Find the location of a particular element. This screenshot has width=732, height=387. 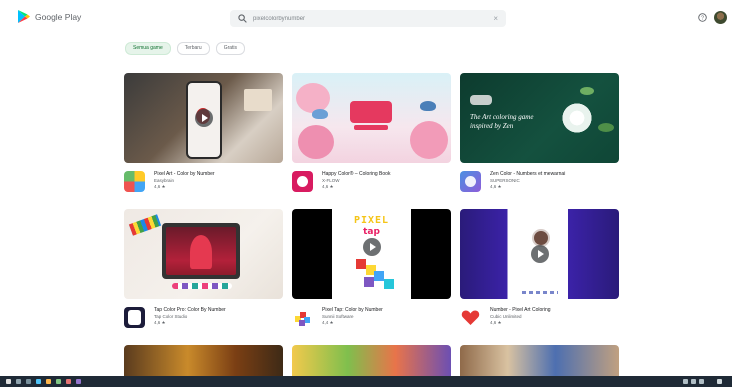

app-title: Number - Pixel Art Coloring is located at coordinates (520, 310).